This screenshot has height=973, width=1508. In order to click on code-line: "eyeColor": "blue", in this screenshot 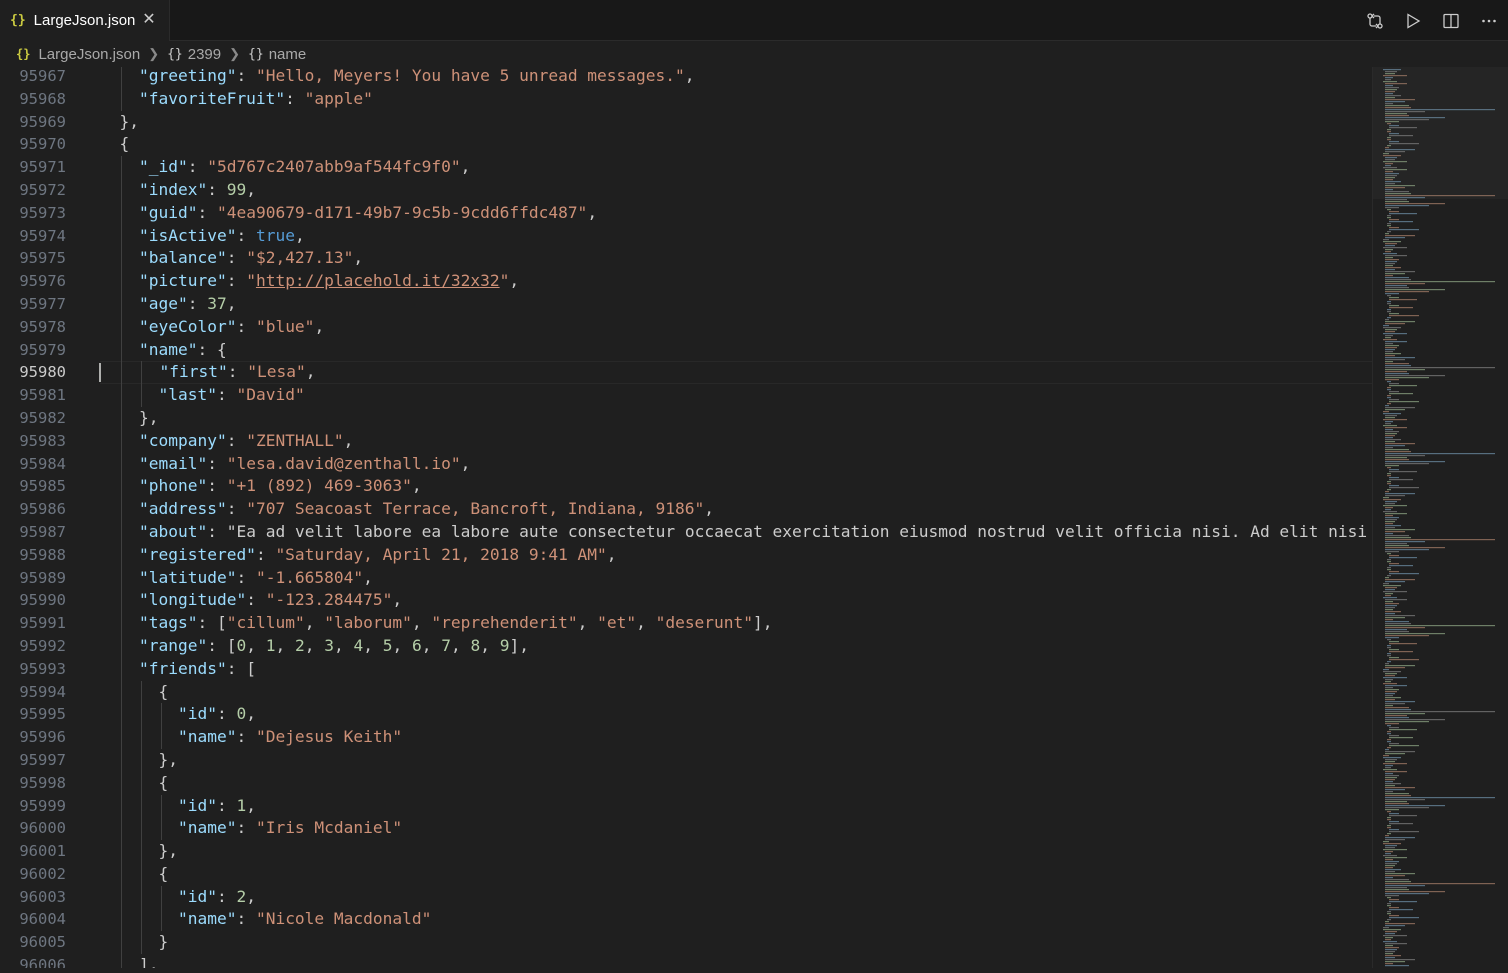, I will do `click(736, 327)`.